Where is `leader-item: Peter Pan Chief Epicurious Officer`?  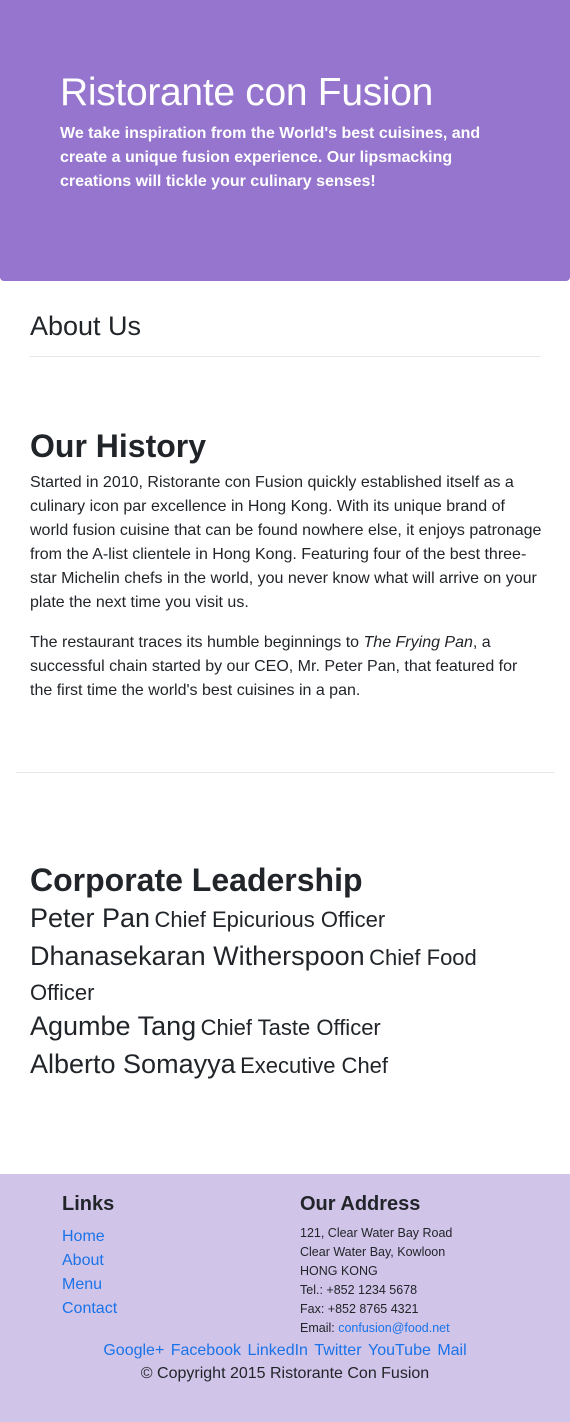 leader-item: Peter Pan Chief Epicurious Officer is located at coordinates (280, 920).